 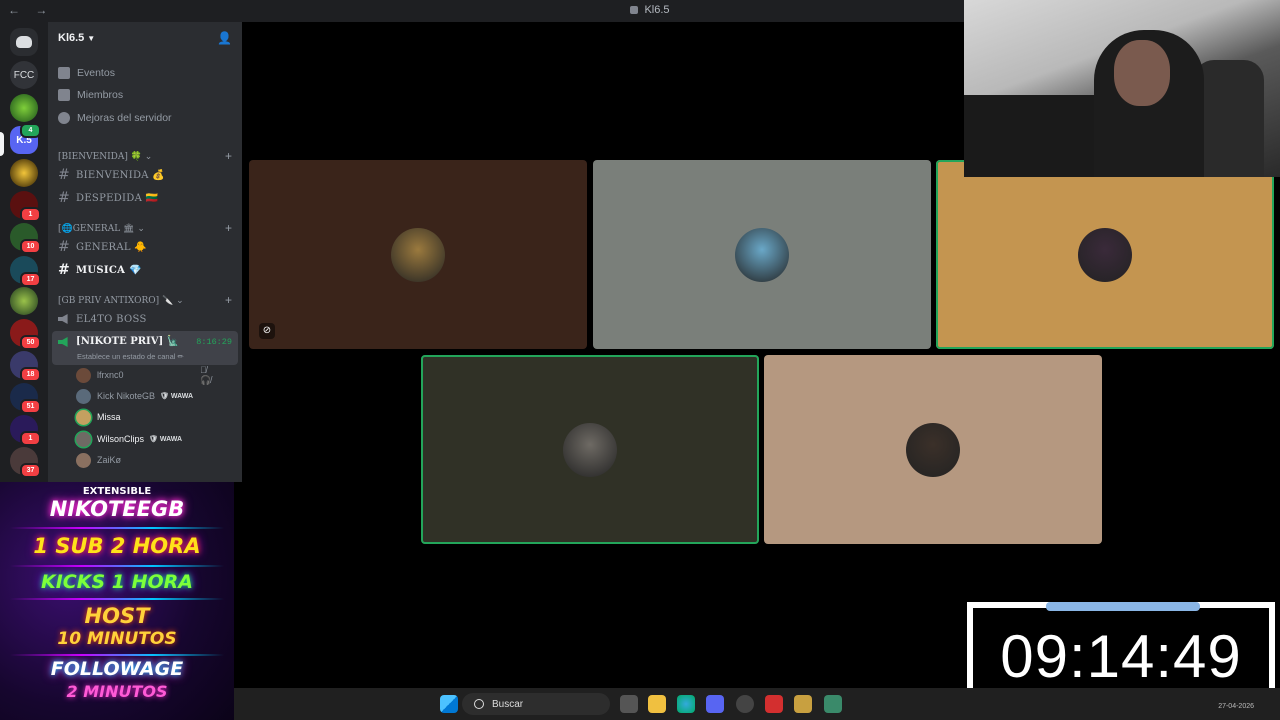 I want to click on category-gbpriv: [GB PRIV ANTIXORO] 🔪 ⌄, so click(x=121, y=301).